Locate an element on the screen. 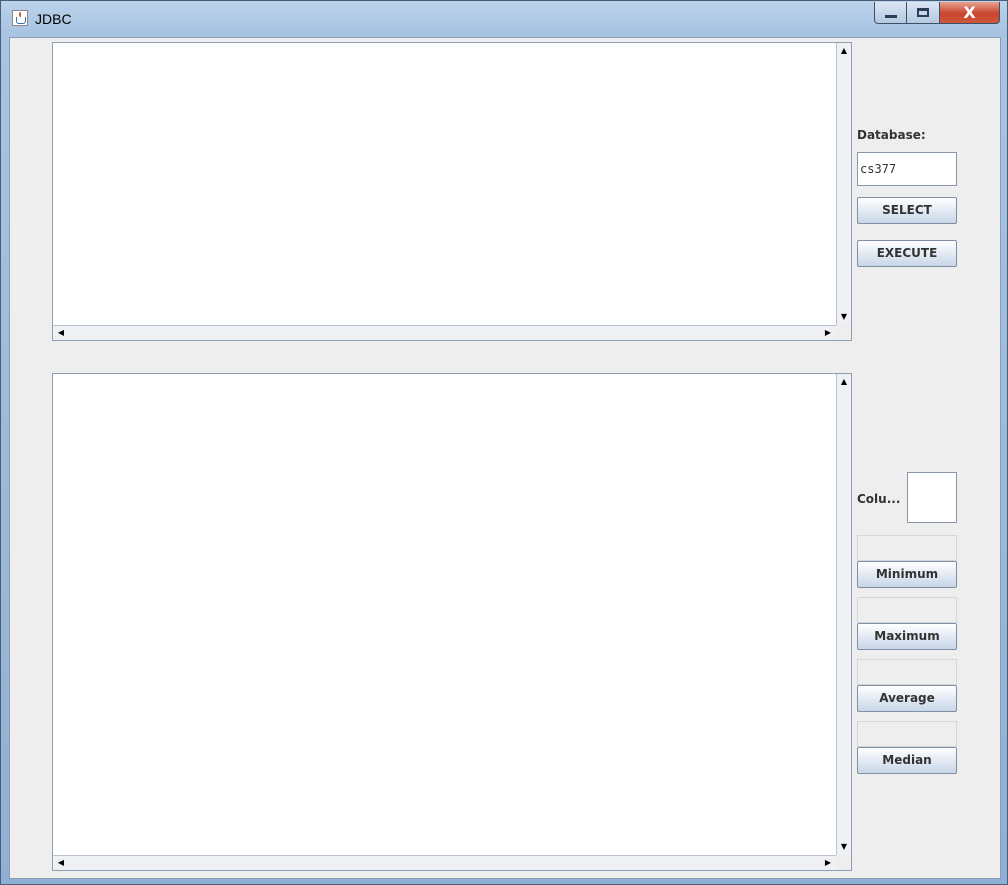  maximum-result is located at coordinates (907, 610).